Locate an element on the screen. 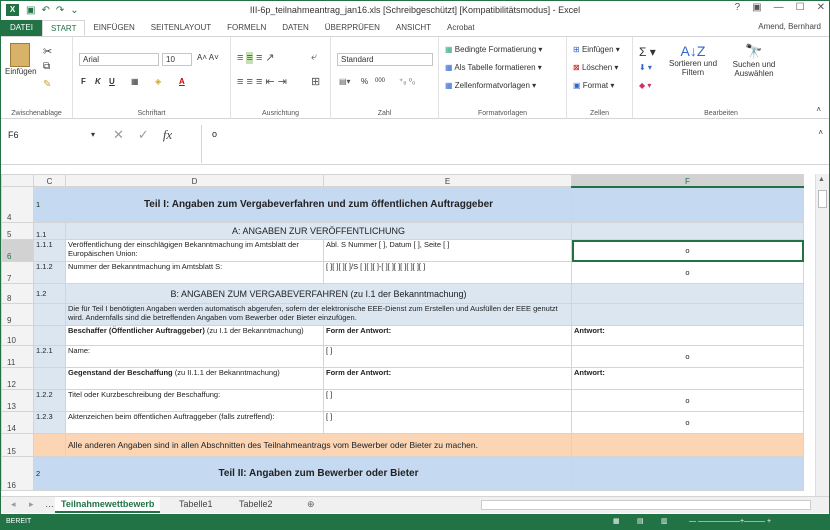 Image resolution: width=830 pixels, height=530 pixels. wrap-text-icon: ⤶ is located at coordinates (314, 57).